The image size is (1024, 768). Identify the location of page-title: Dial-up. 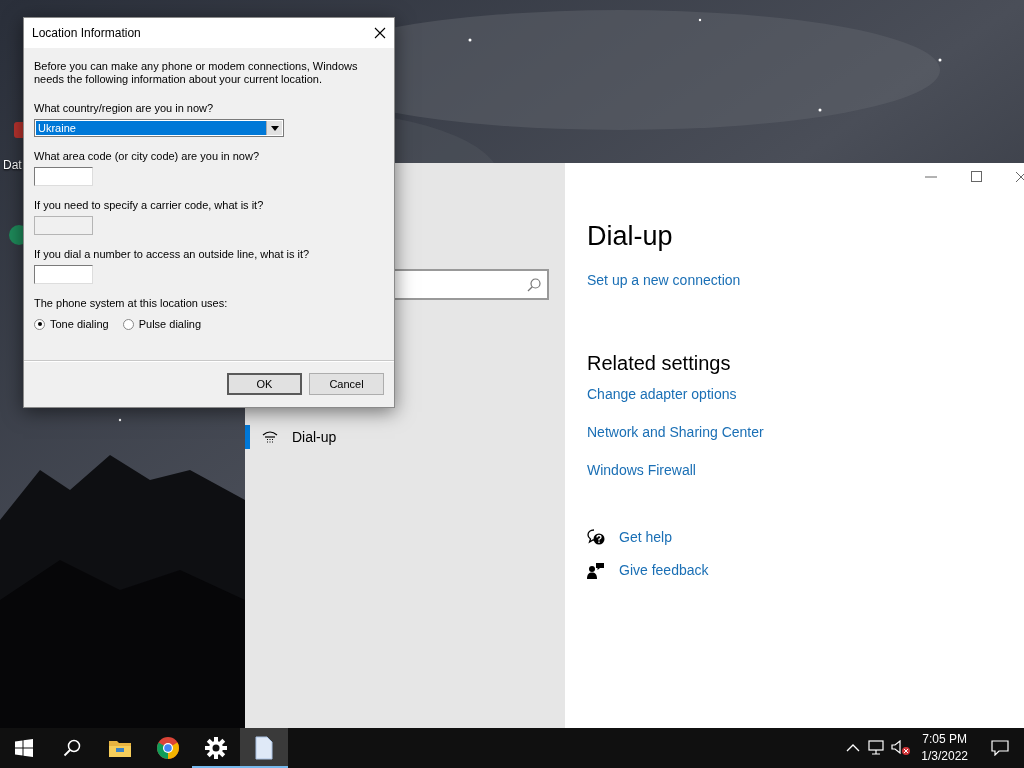
(630, 236).